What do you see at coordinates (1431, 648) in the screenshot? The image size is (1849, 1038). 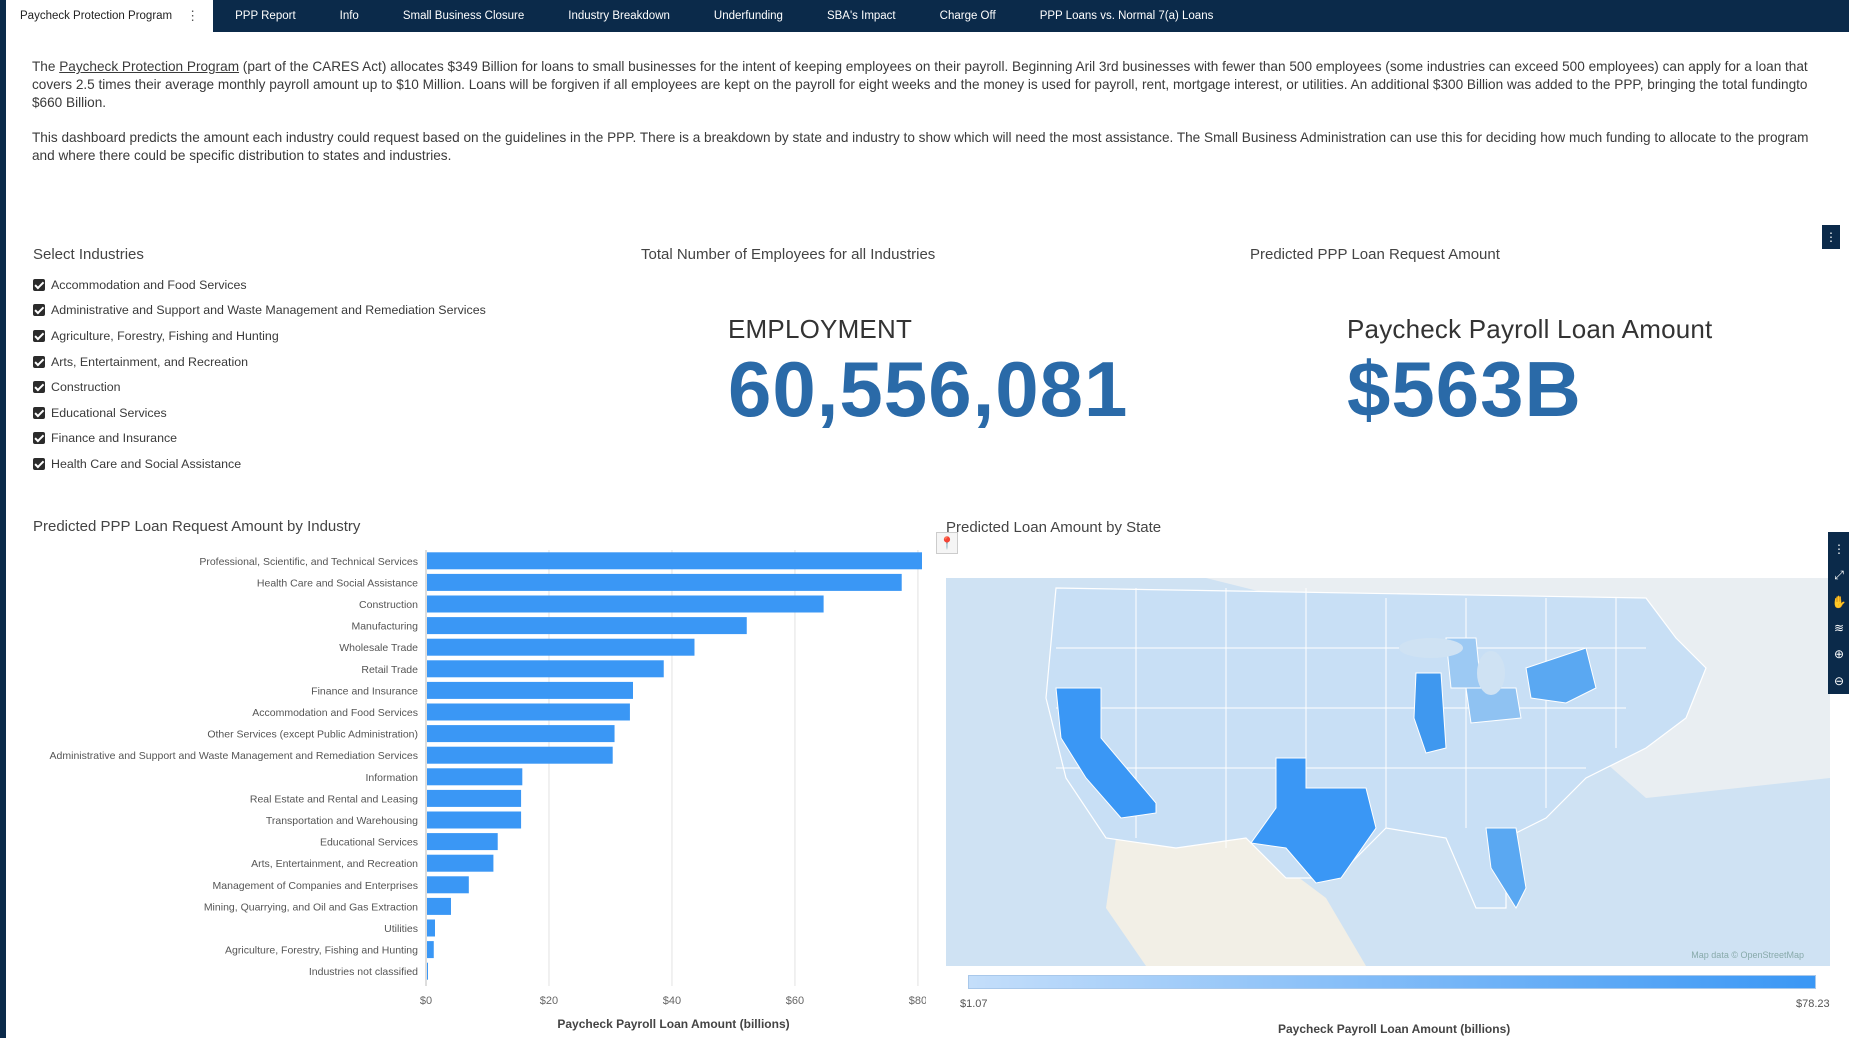 I see `lake-superior` at bounding box center [1431, 648].